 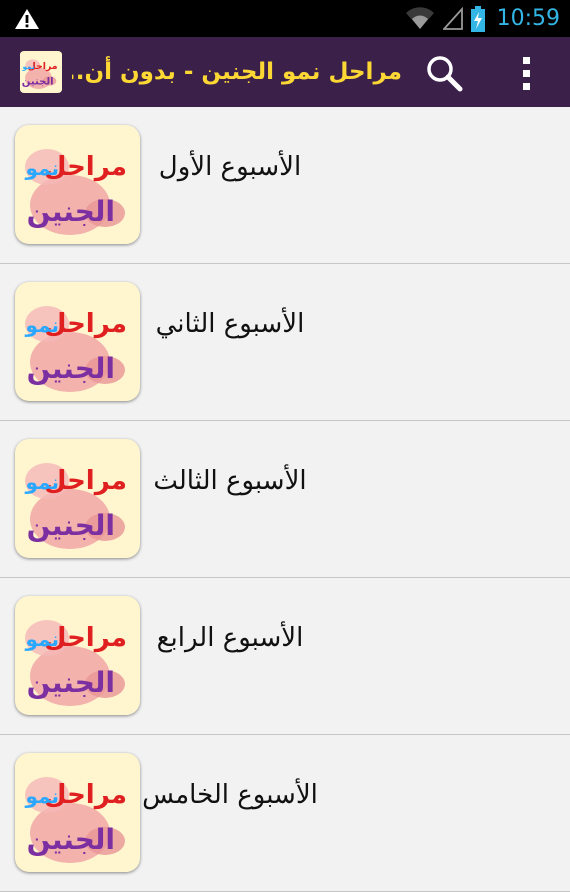 What do you see at coordinates (230, 481) in the screenshot?
I see `list-item-label: الأسبوع الثالث` at bounding box center [230, 481].